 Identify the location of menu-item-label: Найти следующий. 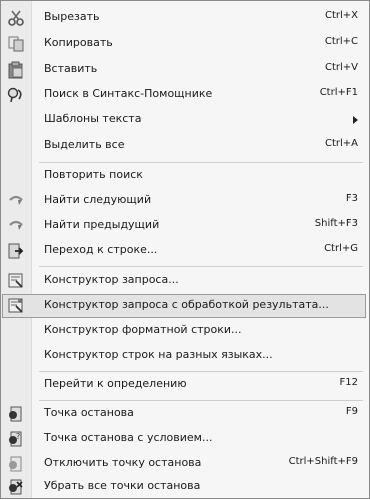
(98, 199).